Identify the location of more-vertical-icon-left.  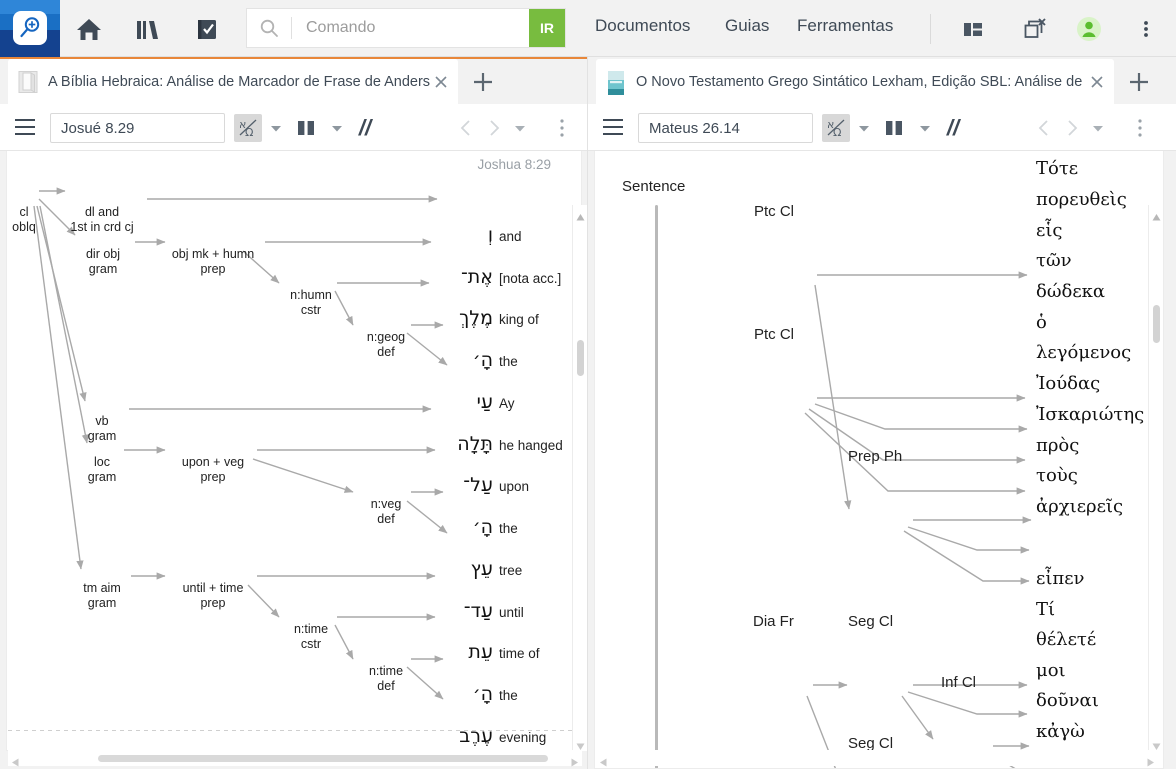
(562, 128).